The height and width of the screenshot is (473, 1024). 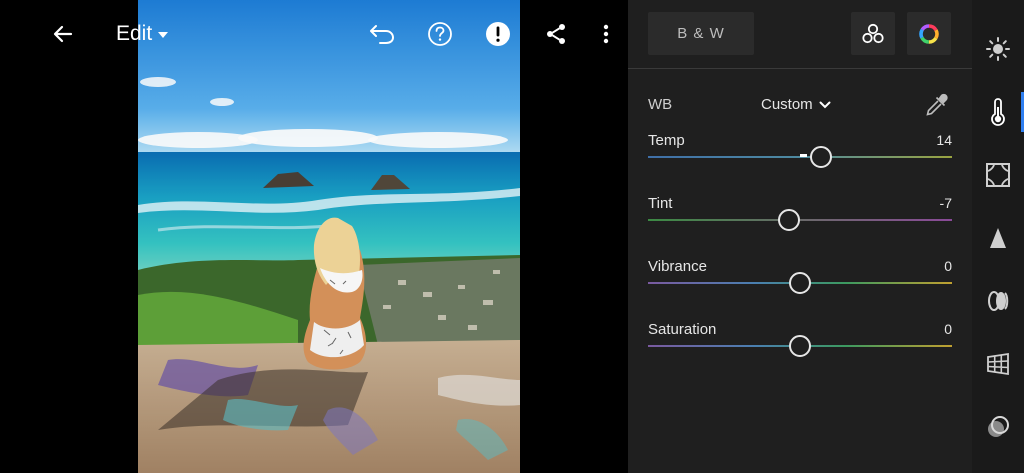 I want to click on vibrance-slider-thumb, so click(x=800, y=283).